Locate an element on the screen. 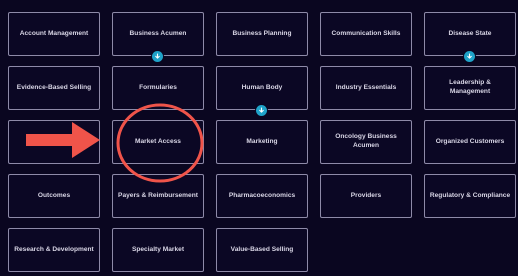 The height and width of the screenshot is (276, 518). tile-marketing: Marketing is located at coordinates (262, 142).